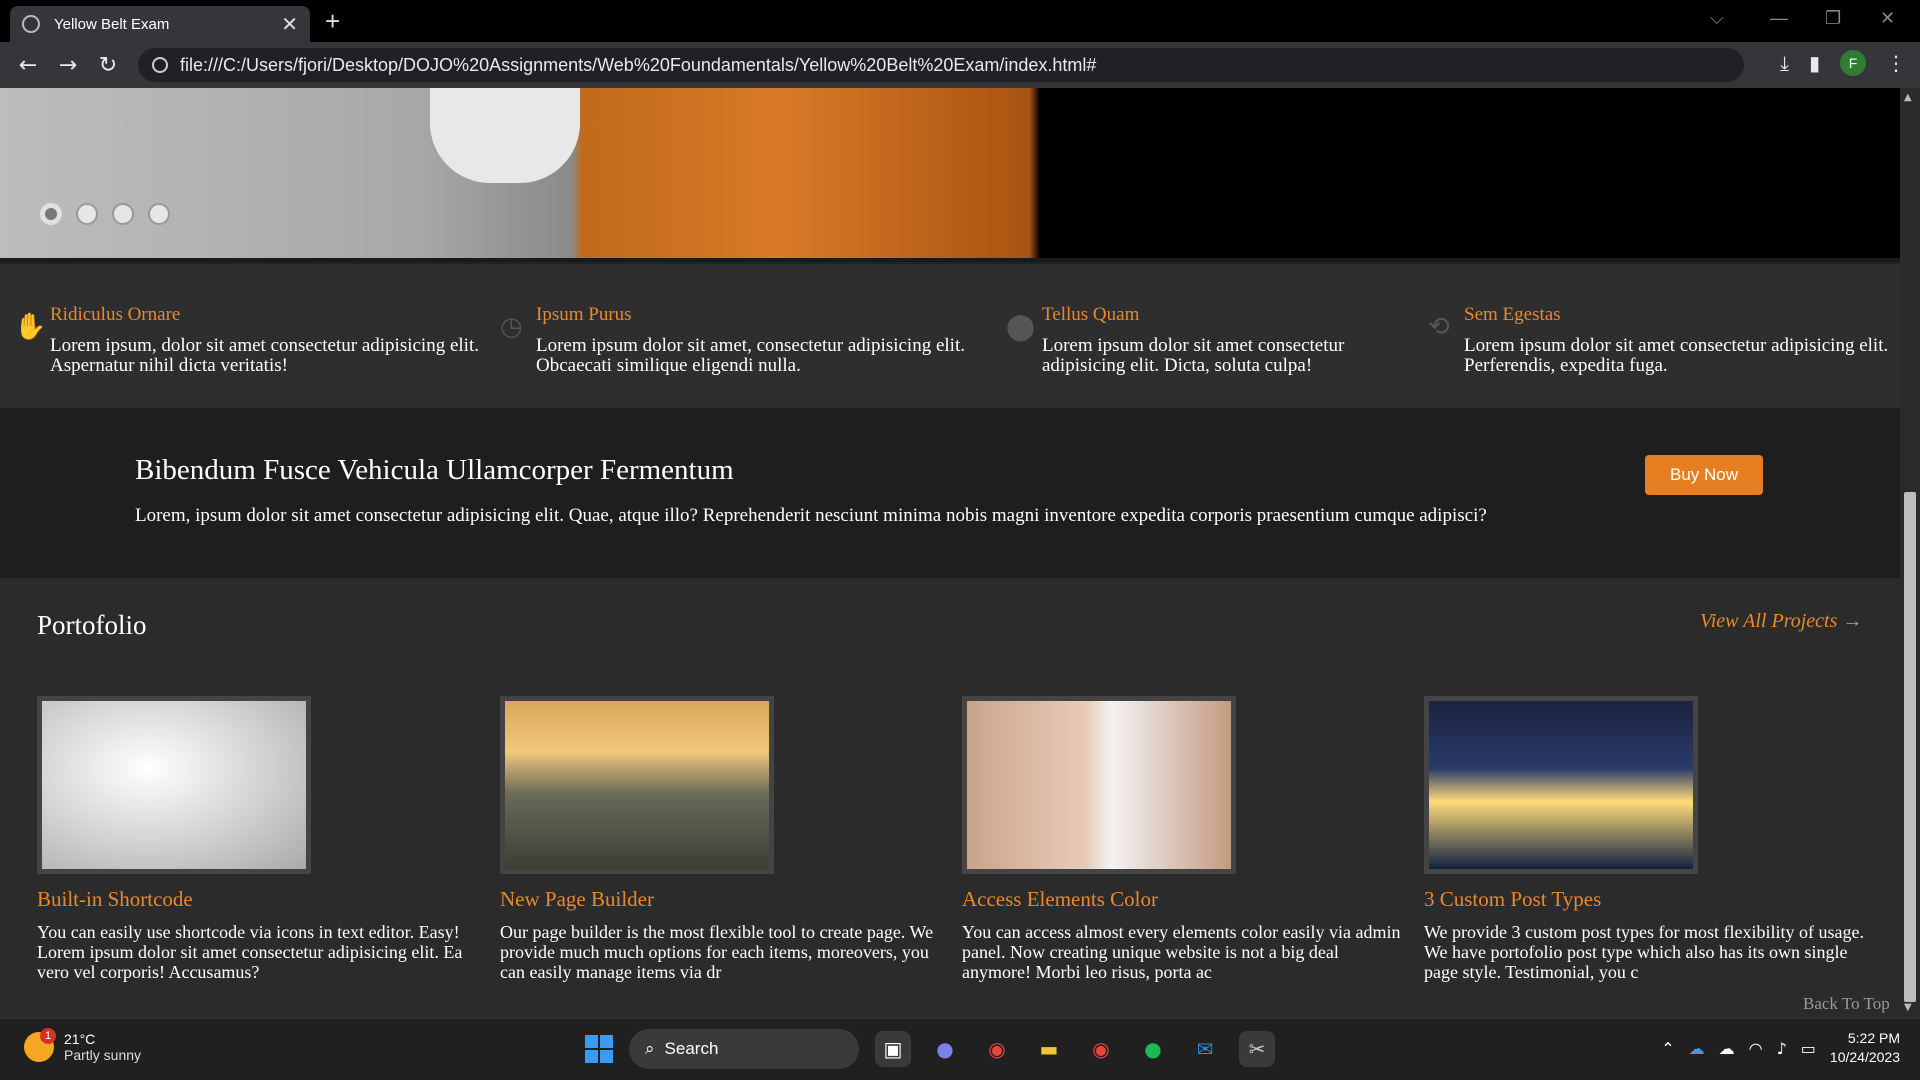  Describe the element at coordinates (1644, 899) in the screenshot. I see `portfolio-card-title: 3 Custom Post Types` at that location.